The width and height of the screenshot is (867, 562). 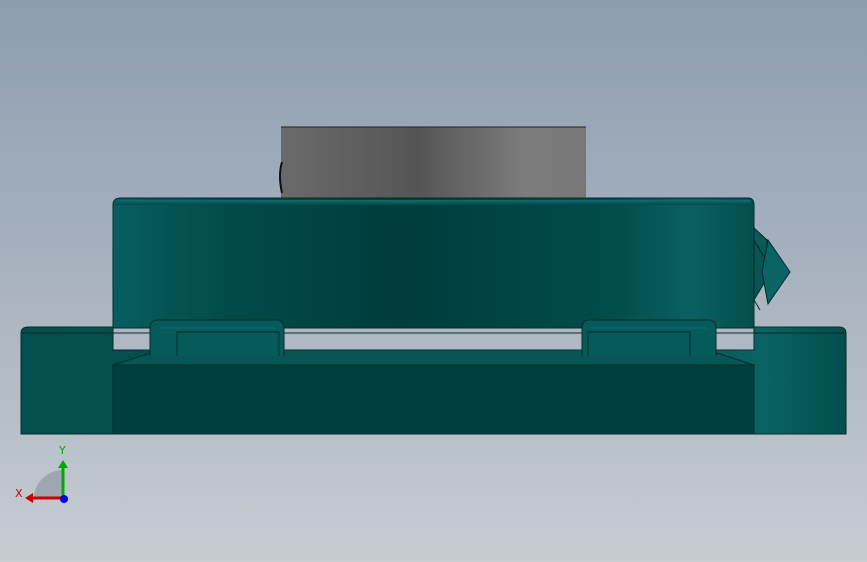 I want to click on triad-x-arrow, so click(x=29, y=498).